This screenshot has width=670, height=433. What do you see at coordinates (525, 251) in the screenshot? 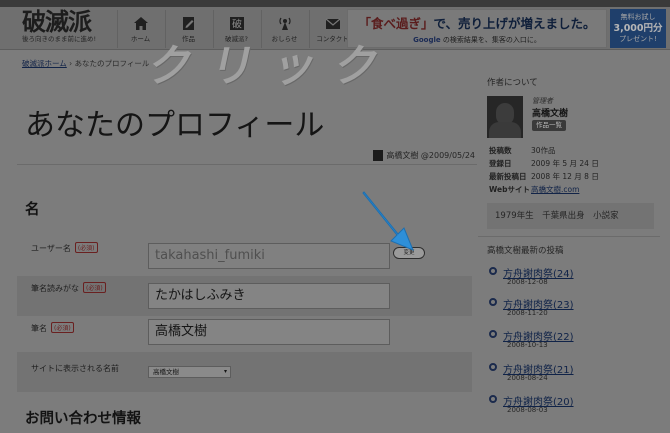
I see `recent-posts-heading: 高橋文樹最新の投稿` at bounding box center [525, 251].